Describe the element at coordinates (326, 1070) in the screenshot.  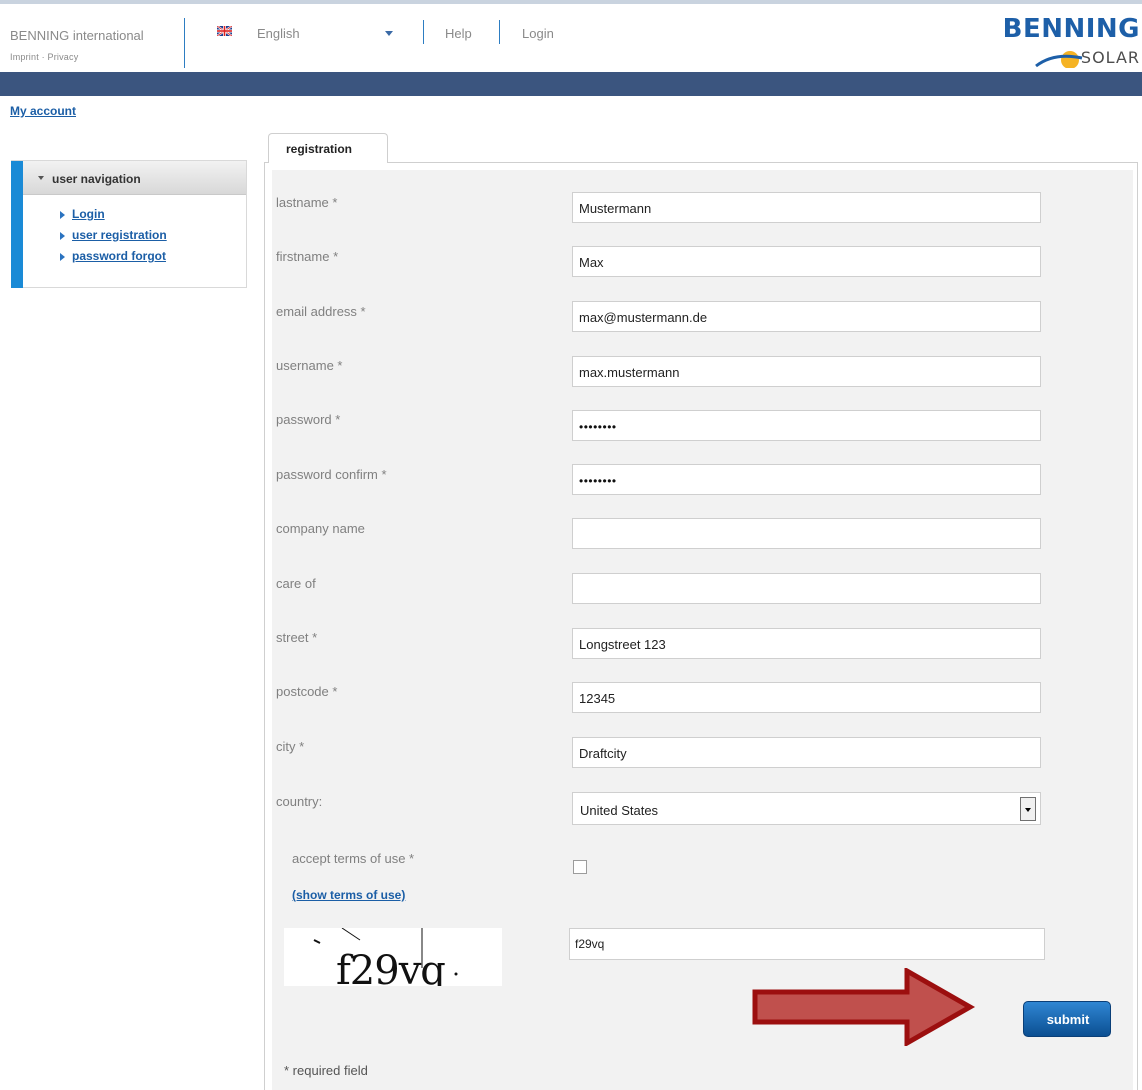
I see `required-field-note: * required field` at that location.